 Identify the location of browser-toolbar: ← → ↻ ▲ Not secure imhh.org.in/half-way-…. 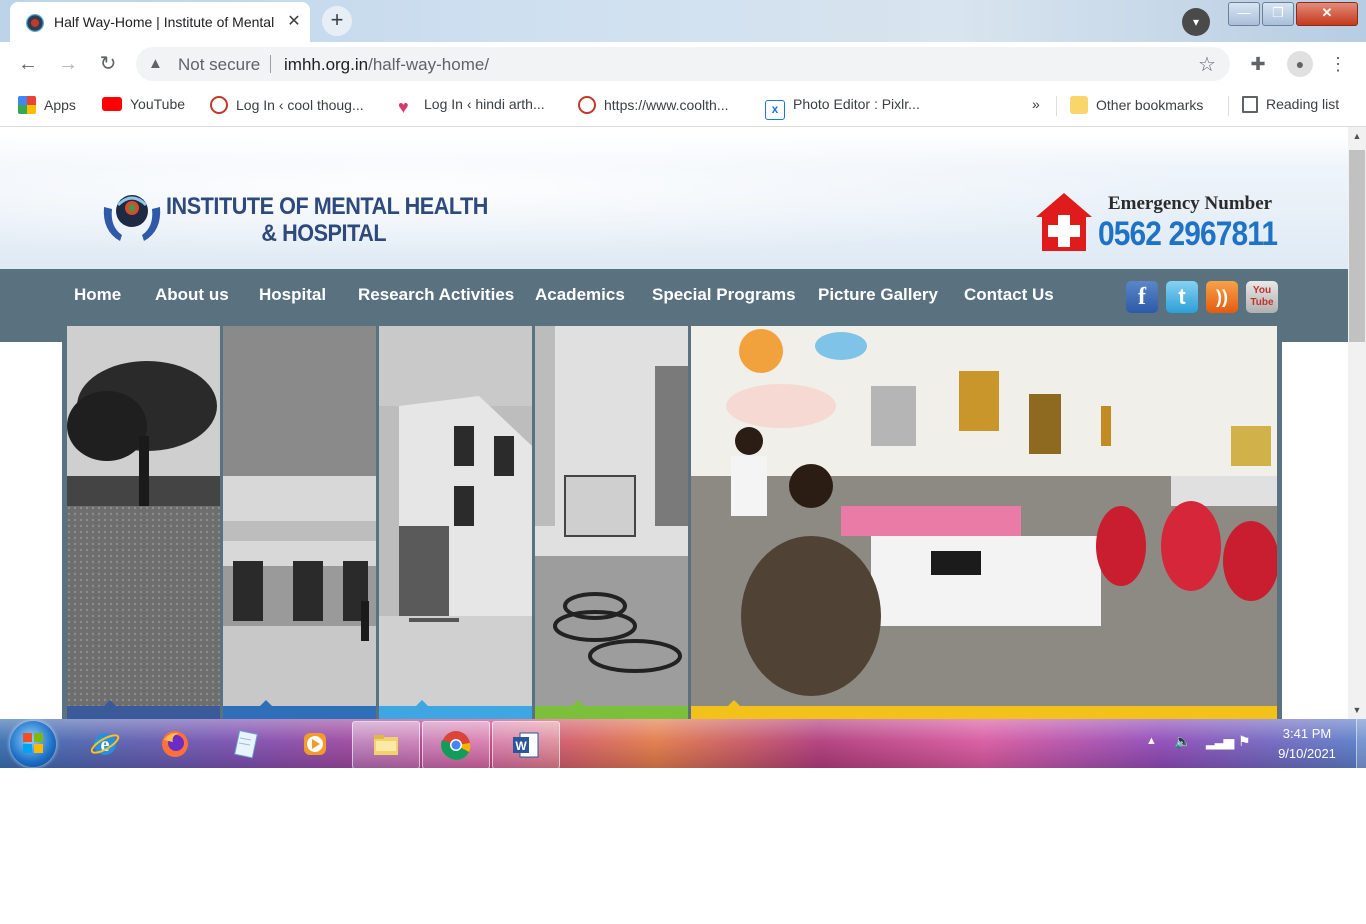
(683, 64).